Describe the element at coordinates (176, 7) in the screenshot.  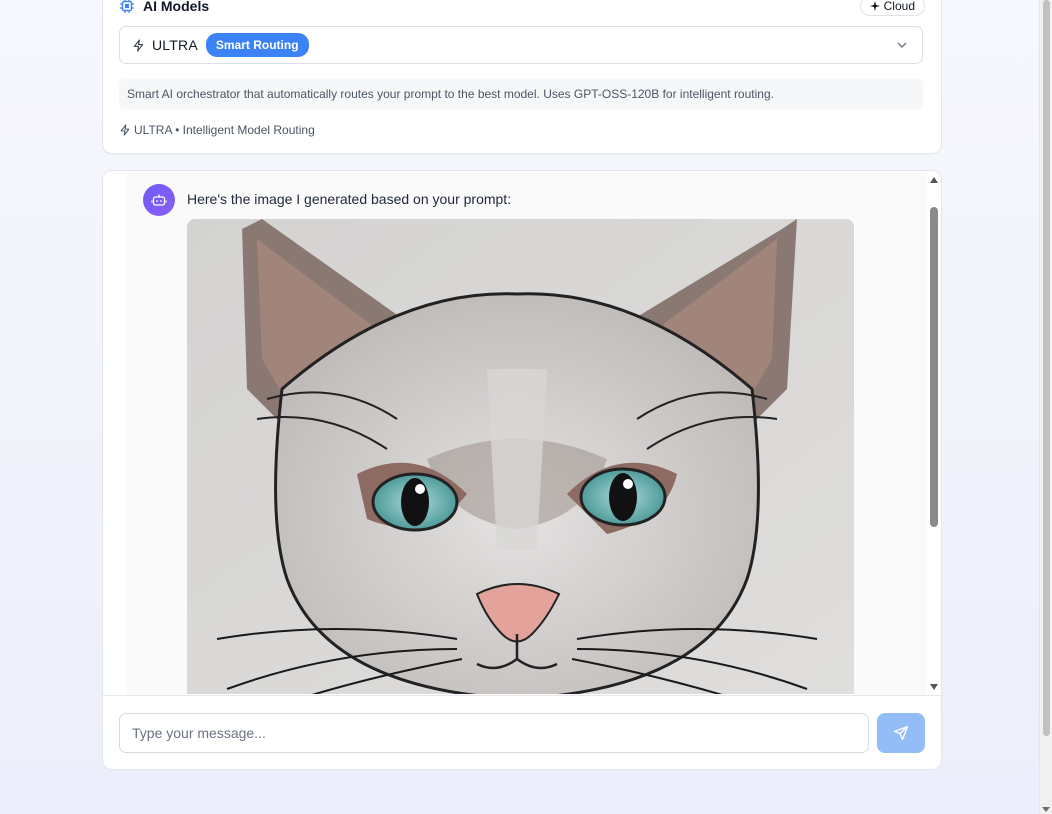
I see `model-panel-title: AI Models` at that location.